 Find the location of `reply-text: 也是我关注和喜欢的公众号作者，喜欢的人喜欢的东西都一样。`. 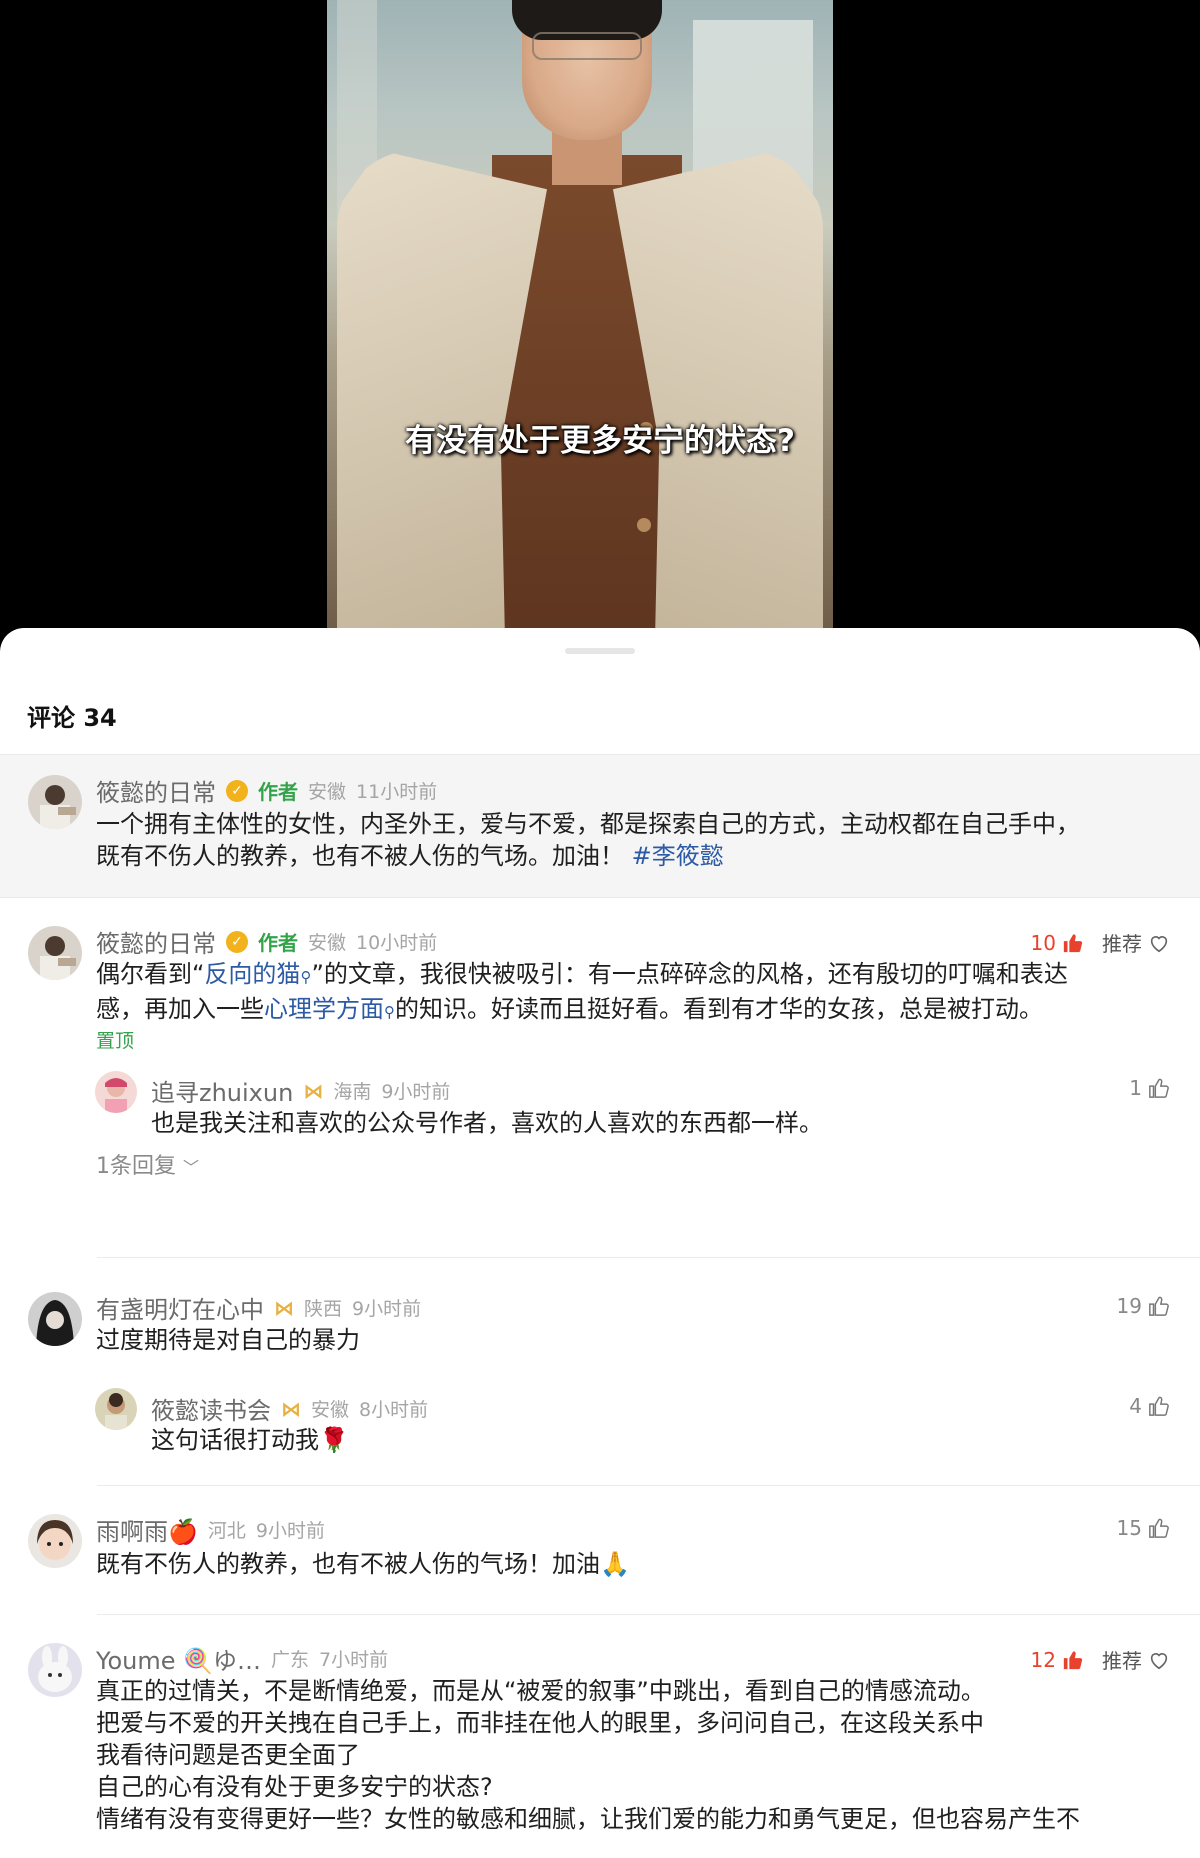

reply-text: 也是我关注和喜欢的公众号作者，喜欢的人喜欢的东西都一样。 is located at coordinates (487, 1123).